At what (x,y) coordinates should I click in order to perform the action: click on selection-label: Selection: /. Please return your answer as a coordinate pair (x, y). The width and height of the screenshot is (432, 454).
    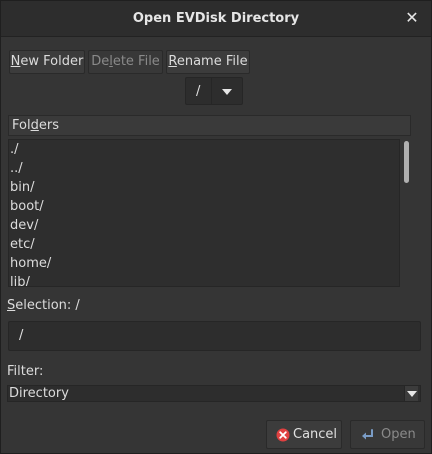
    Looking at the image, I should click on (43, 305).